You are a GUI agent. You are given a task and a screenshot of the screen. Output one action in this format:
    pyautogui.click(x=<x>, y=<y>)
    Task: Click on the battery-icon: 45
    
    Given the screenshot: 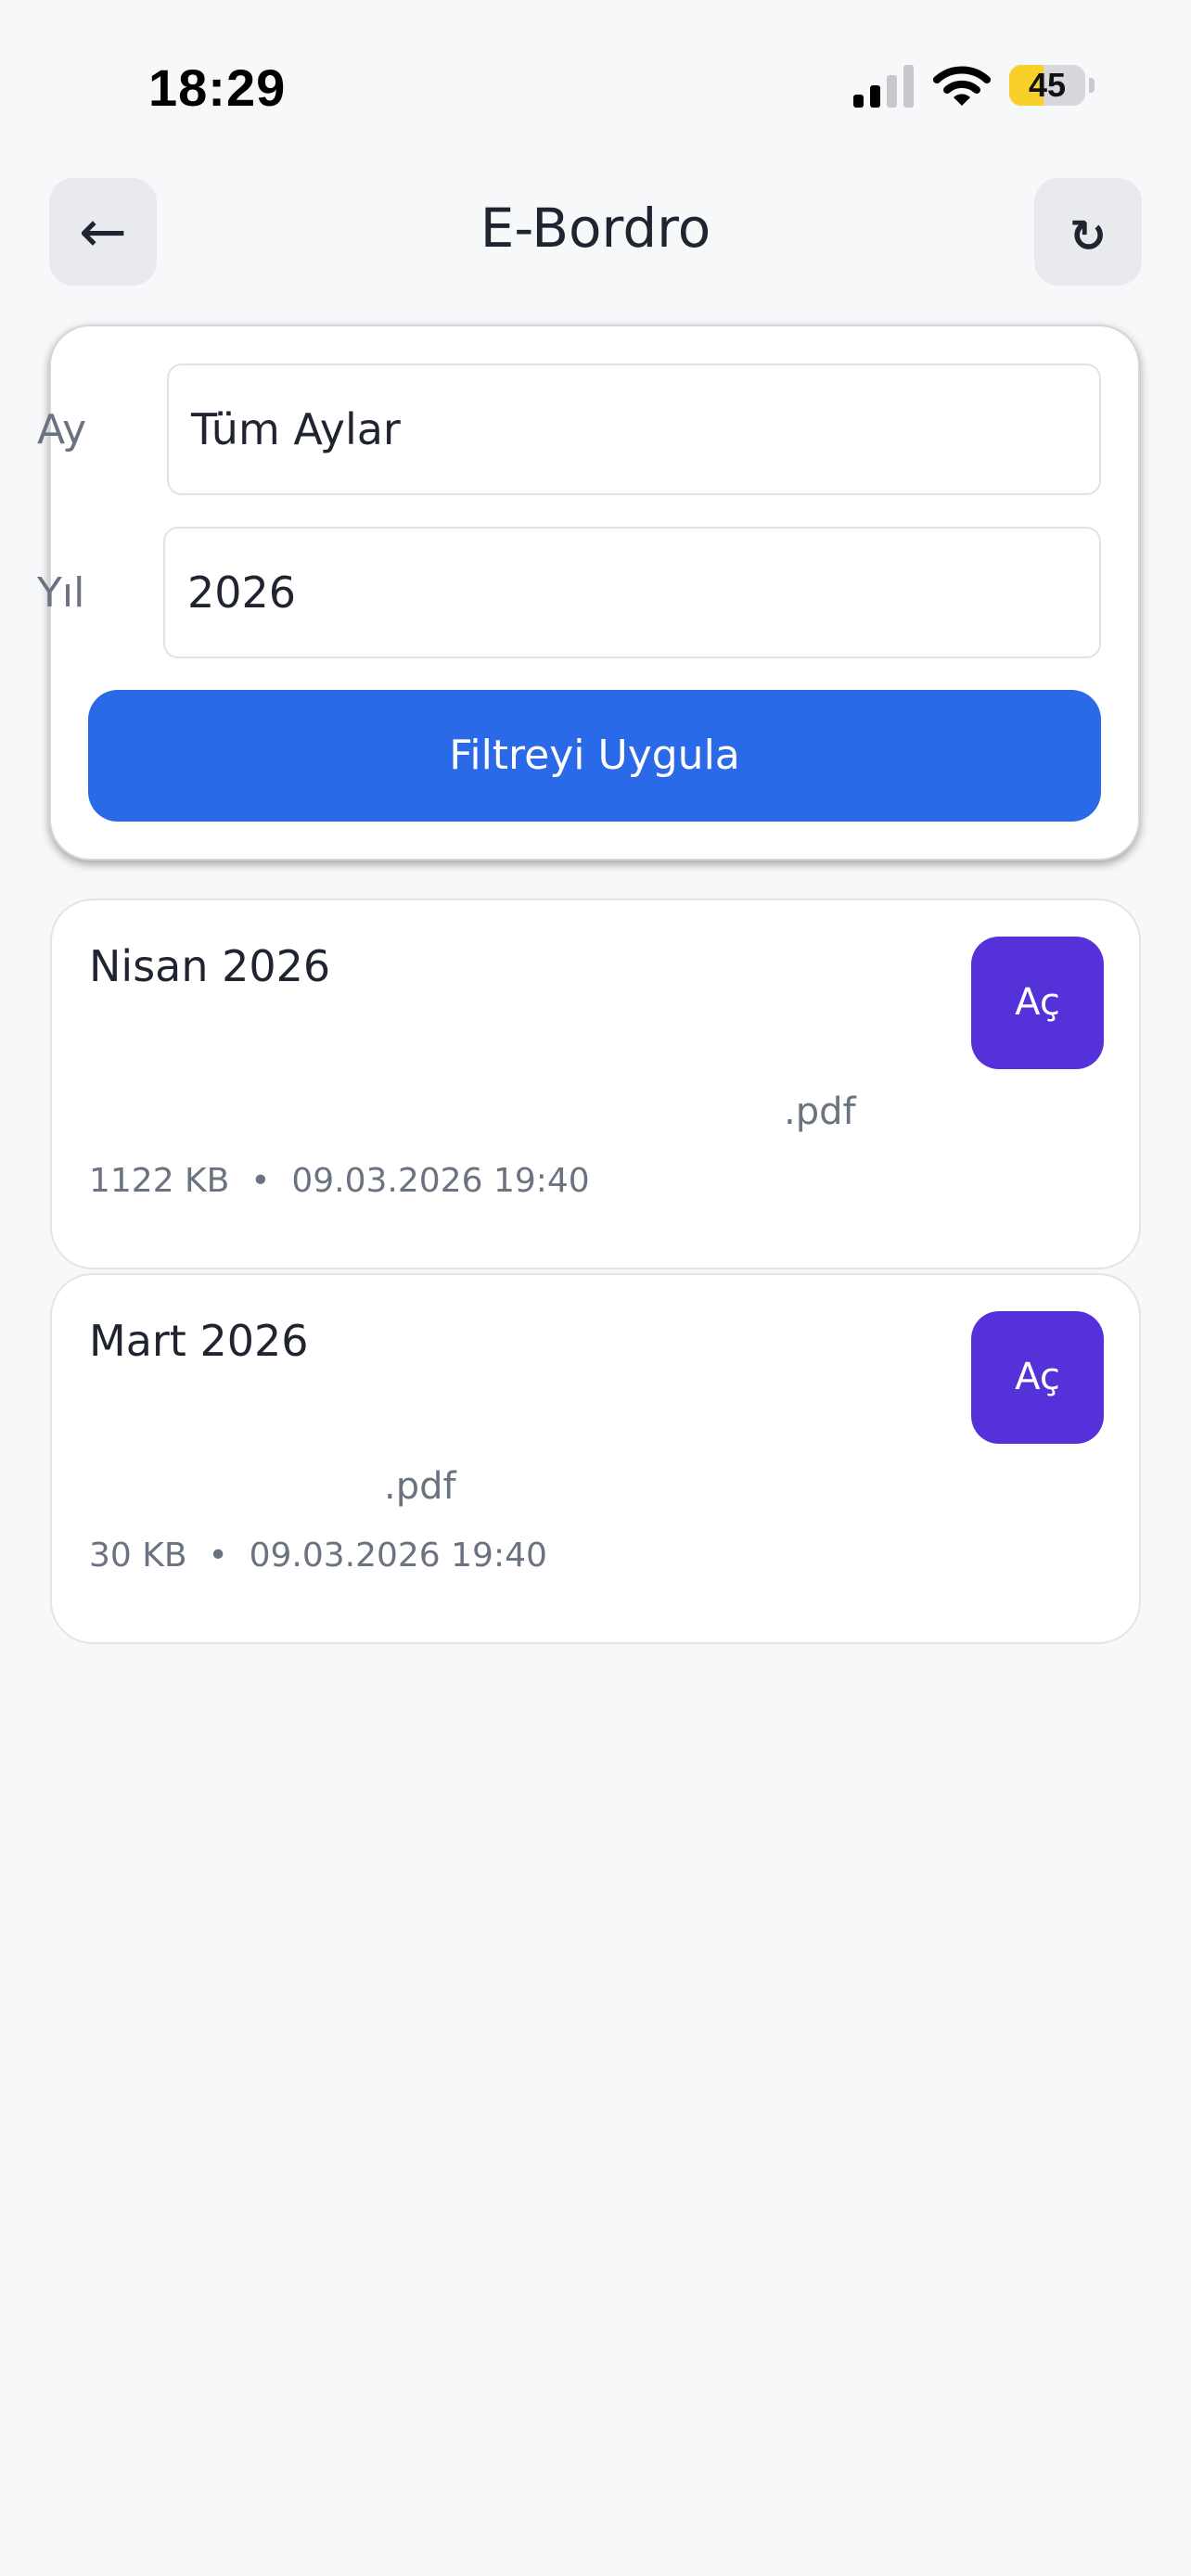 What is the action you would take?
    pyautogui.click(x=1052, y=87)
    